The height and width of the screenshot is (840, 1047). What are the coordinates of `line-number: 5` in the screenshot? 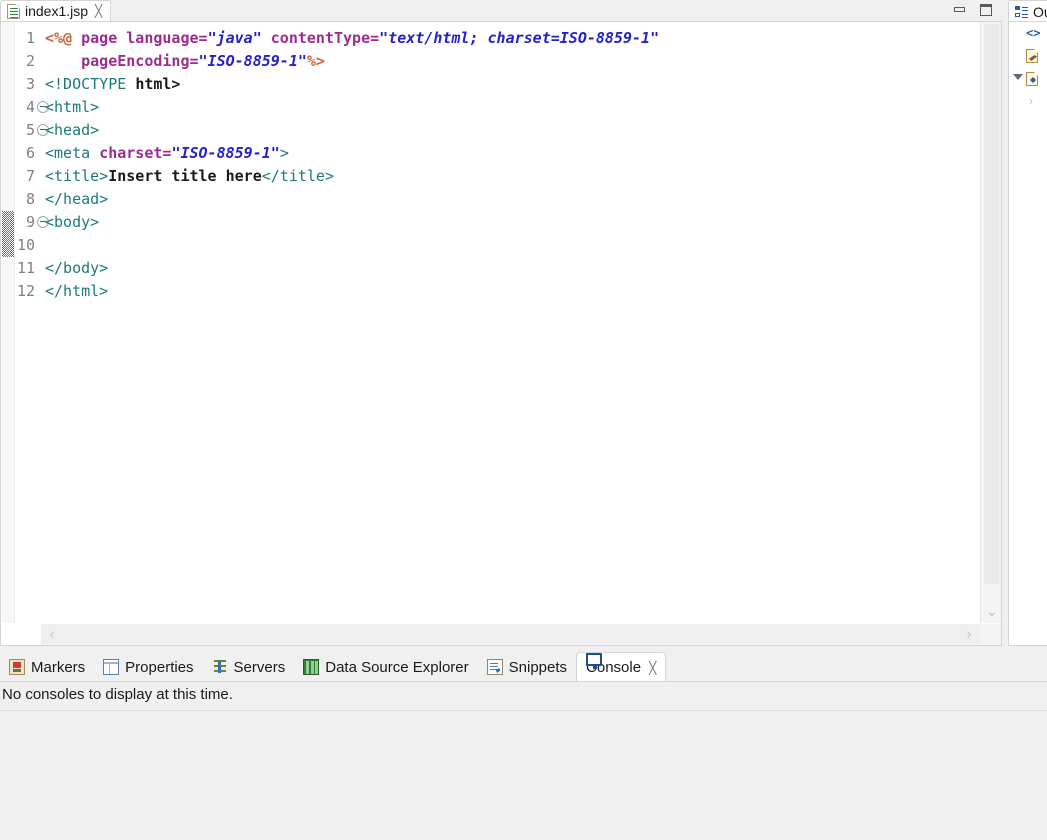 It's located at (30, 130).